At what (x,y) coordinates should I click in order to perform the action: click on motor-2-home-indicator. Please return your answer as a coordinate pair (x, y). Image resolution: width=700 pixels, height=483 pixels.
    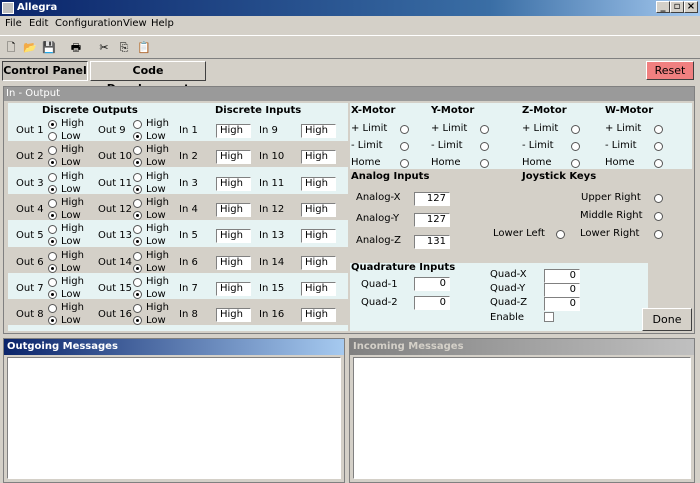
    Looking at the image, I should click on (575, 163).